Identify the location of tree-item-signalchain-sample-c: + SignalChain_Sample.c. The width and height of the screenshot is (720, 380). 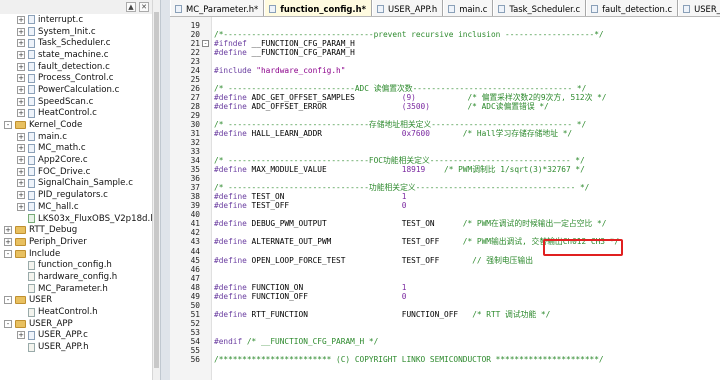
(76, 184).